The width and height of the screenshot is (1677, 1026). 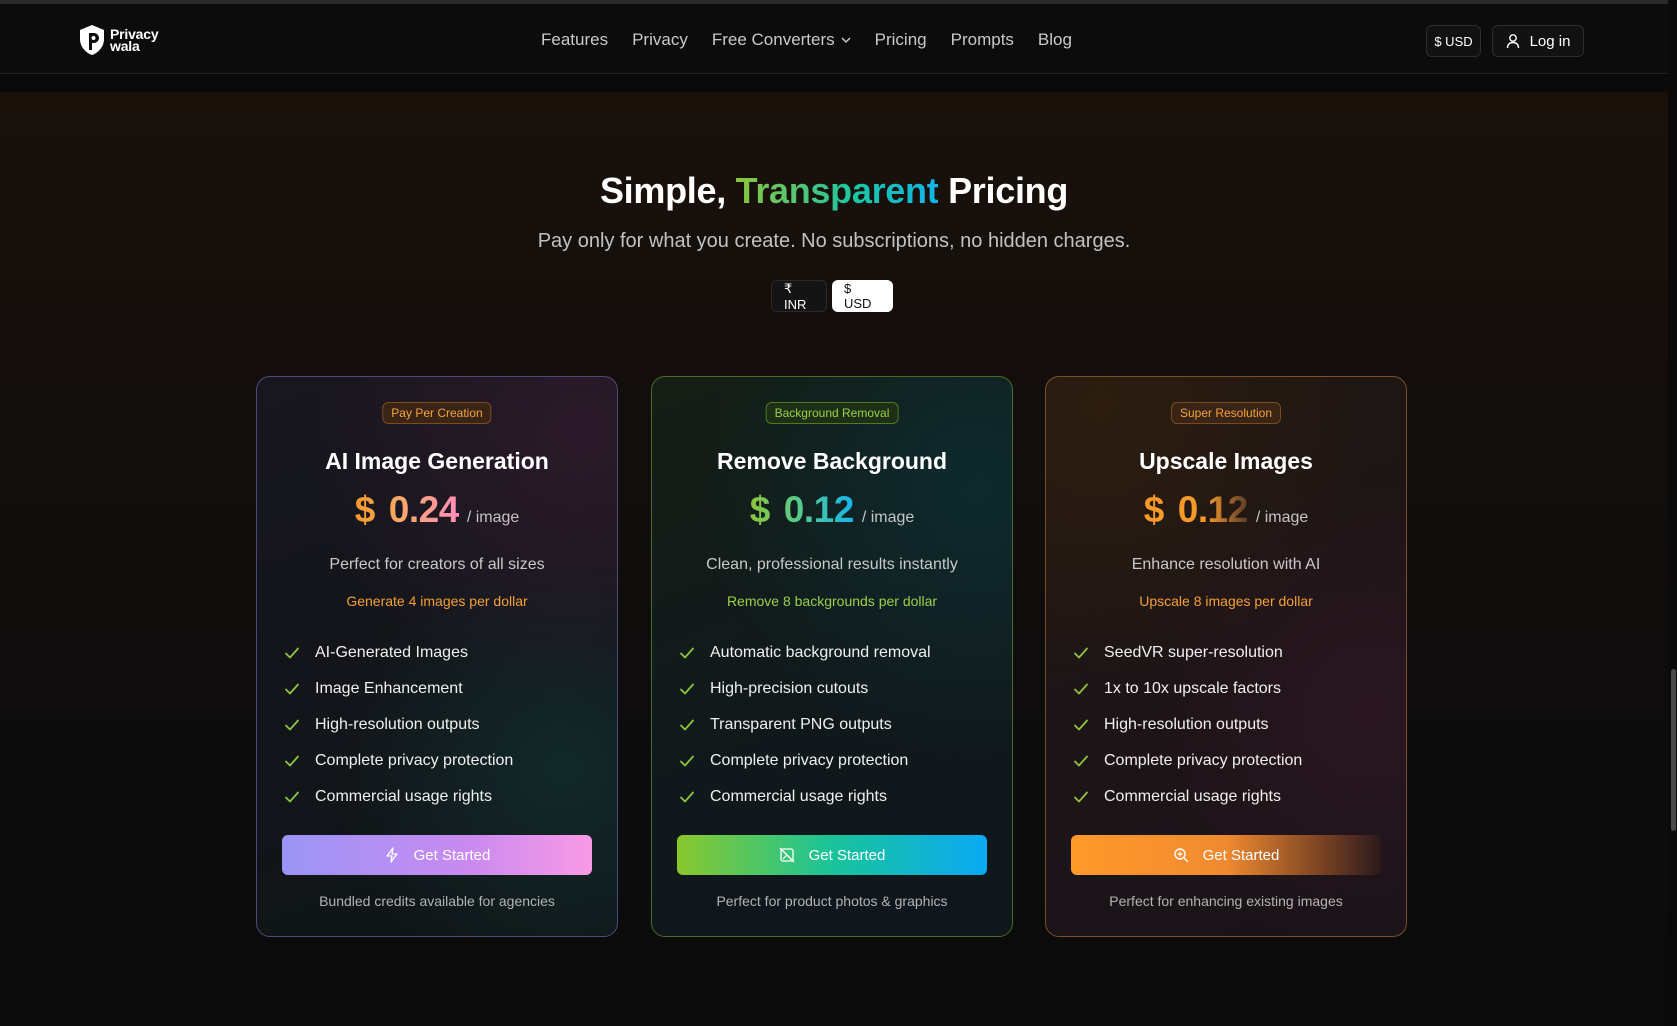 I want to click on zoom-in-icon, so click(x=1181, y=855).